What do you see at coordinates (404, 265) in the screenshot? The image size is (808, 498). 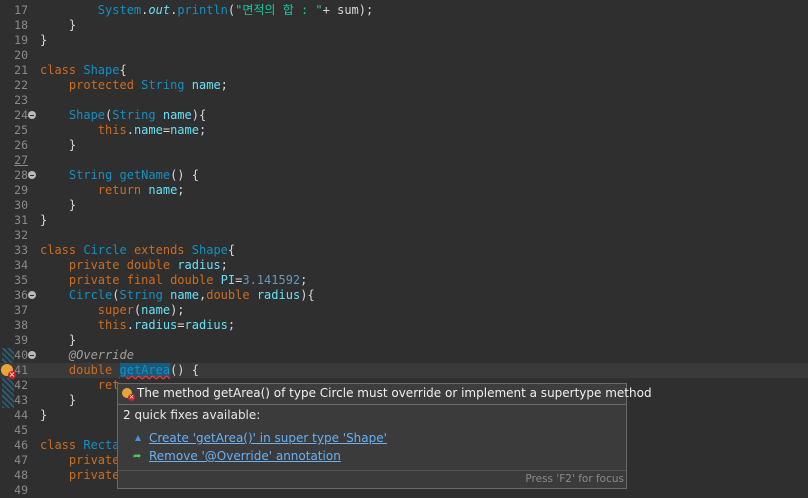 I see `code-line: 34 private double radius;` at bounding box center [404, 265].